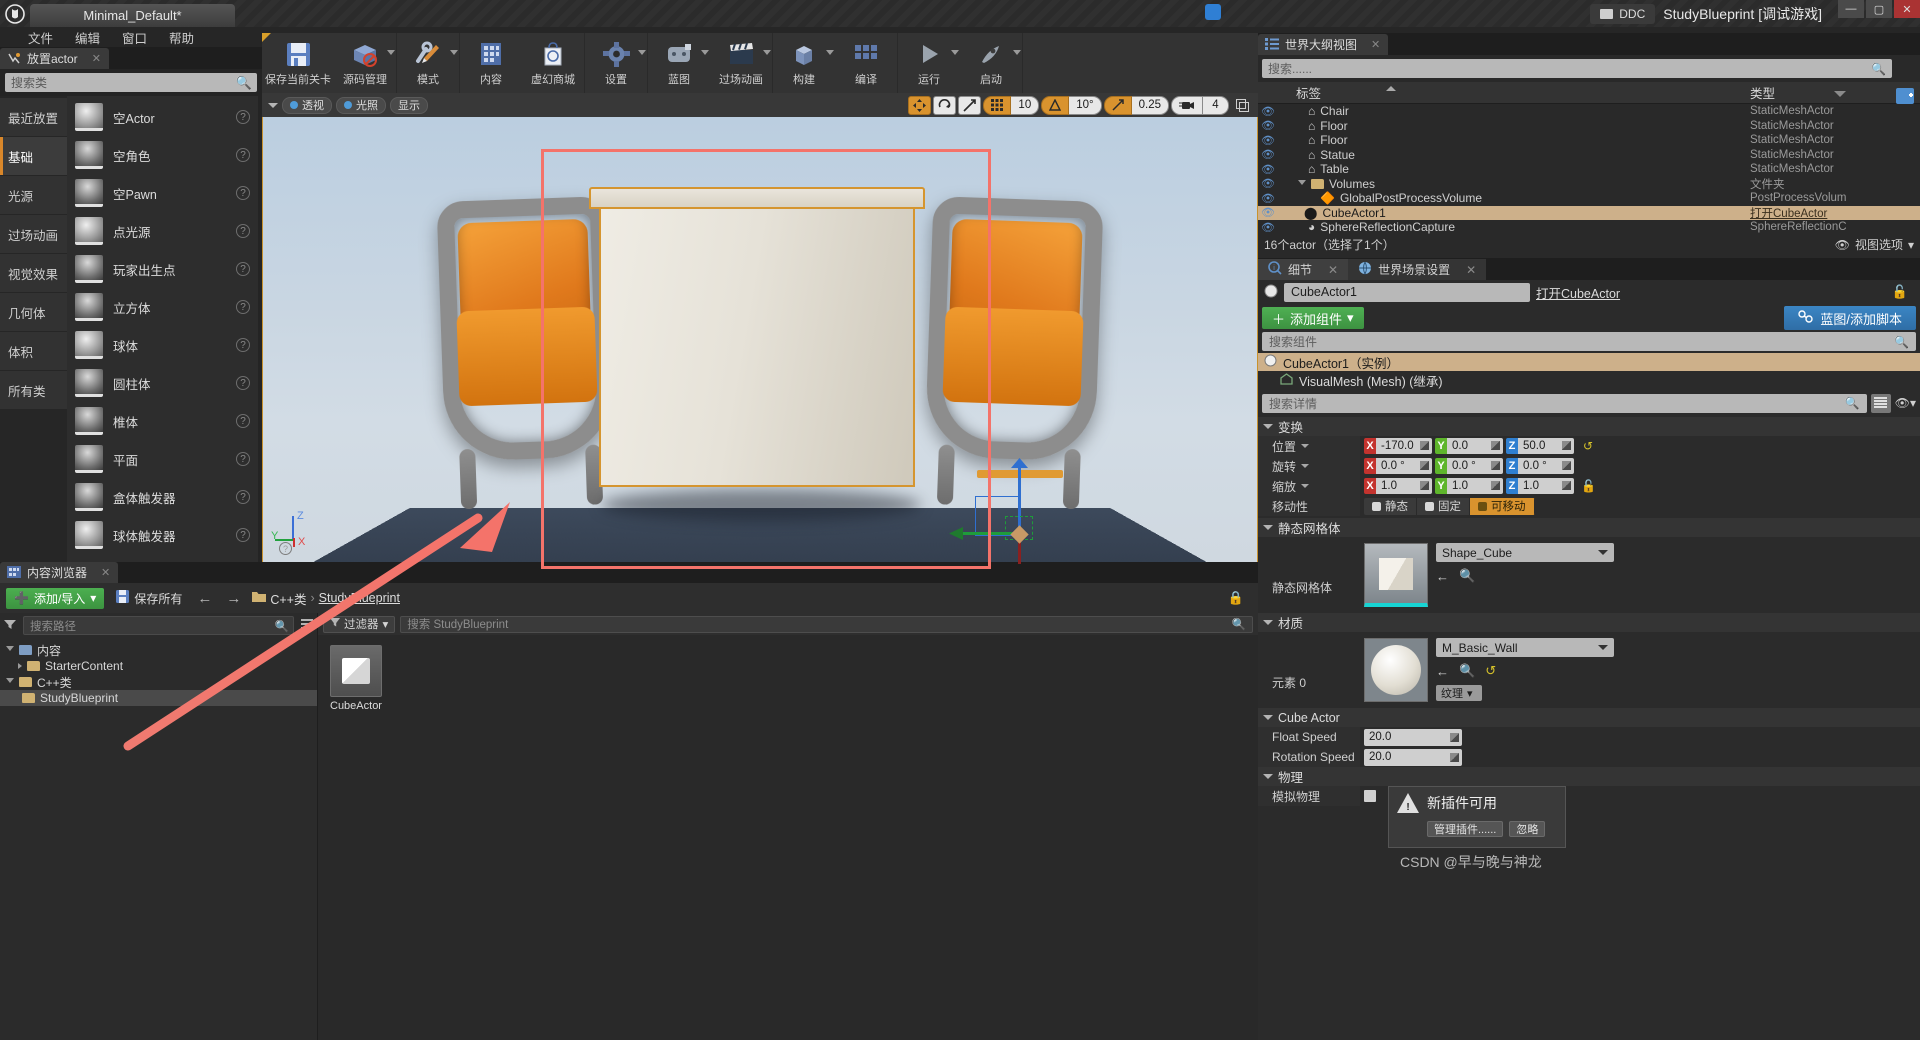 Image resolution: width=1920 pixels, height=1040 pixels. I want to click on location-x: X -170.0, so click(1398, 446).